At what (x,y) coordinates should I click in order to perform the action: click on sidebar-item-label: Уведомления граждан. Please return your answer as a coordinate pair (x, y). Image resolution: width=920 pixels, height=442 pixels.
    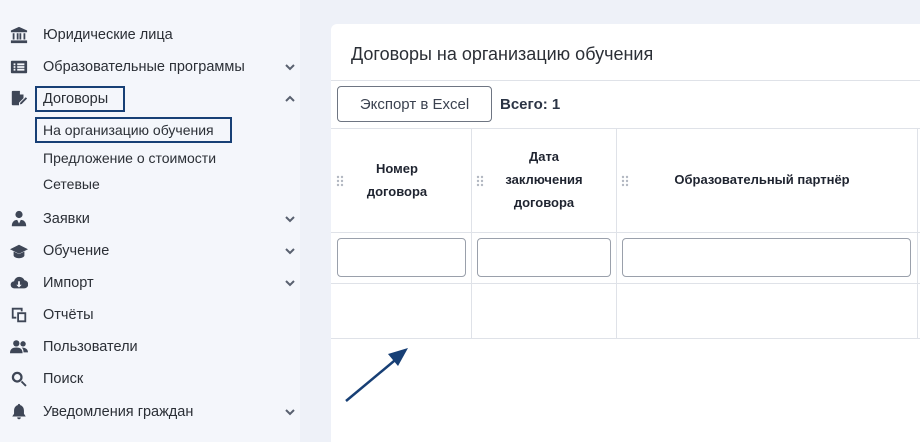
    Looking at the image, I should click on (118, 412).